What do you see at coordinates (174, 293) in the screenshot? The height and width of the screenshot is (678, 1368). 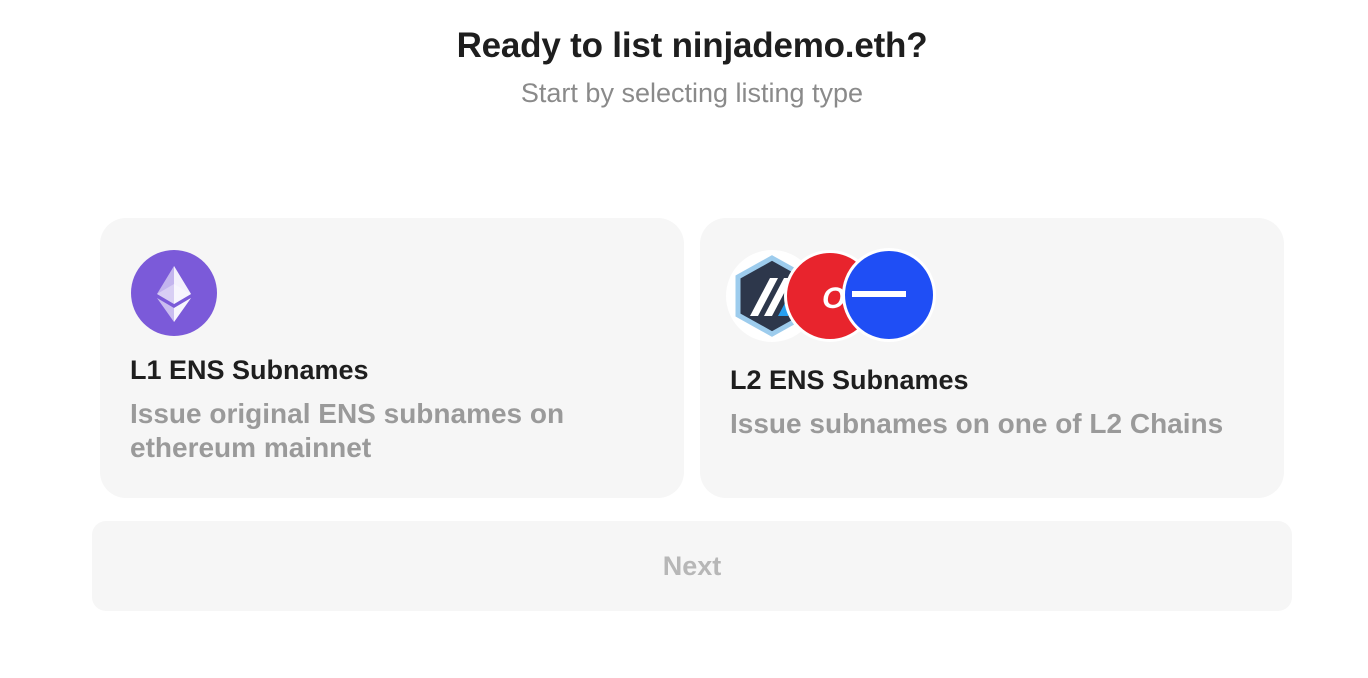 I see `ethereum-icon` at bounding box center [174, 293].